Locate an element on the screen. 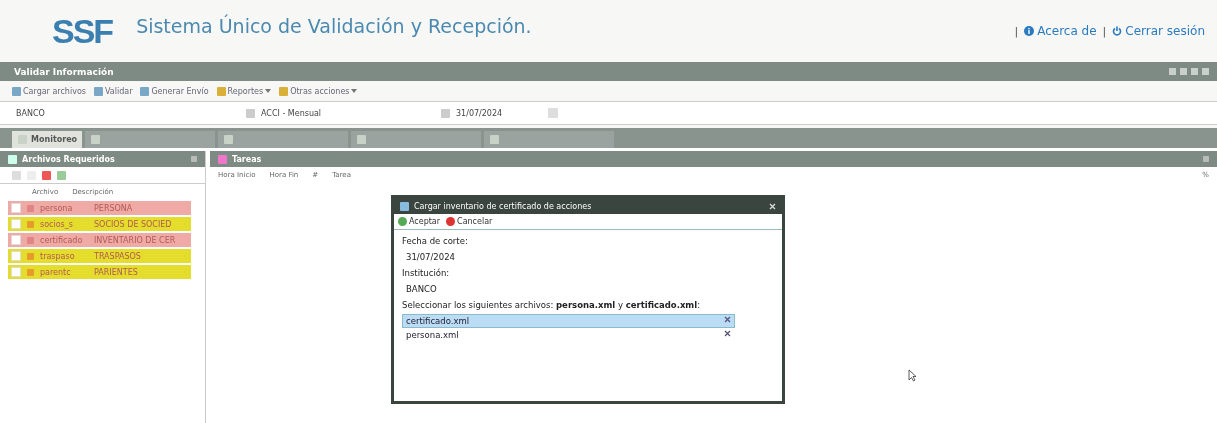 This screenshot has height=423, width=1217. app-bar-title: Validar Información is located at coordinates (64, 71).